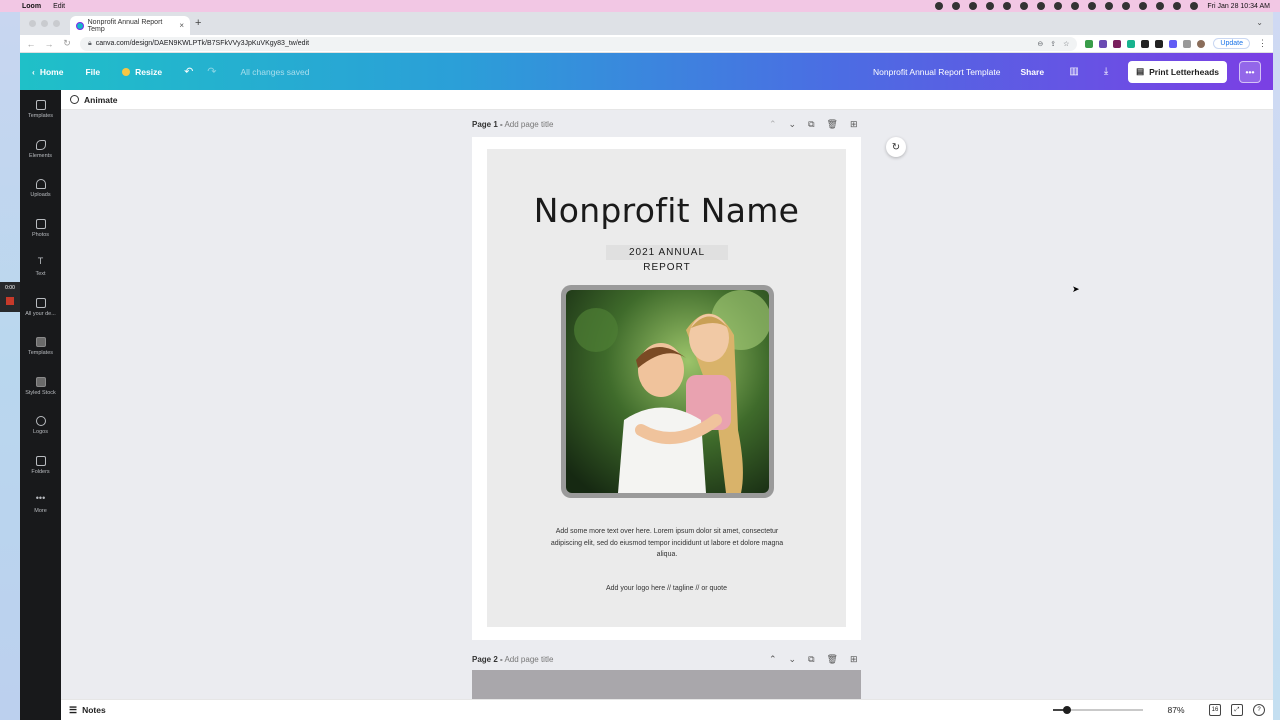 Image resolution: width=1280 pixels, height=720 pixels. What do you see at coordinates (1074, 72) in the screenshot?
I see `insights-chart-icon: ▥` at bounding box center [1074, 72].